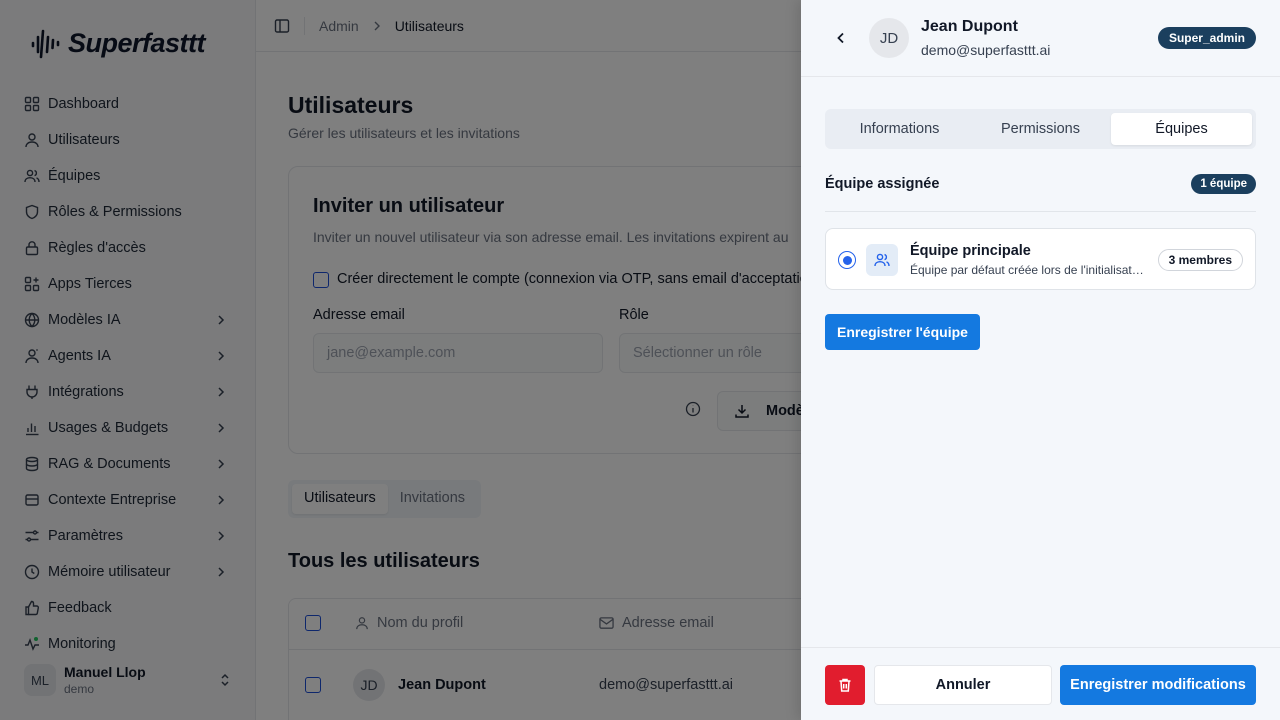 This screenshot has height=720, width=1280. I want to click on save-team-button: Enregistrer l'équipe, so click(902, 332).